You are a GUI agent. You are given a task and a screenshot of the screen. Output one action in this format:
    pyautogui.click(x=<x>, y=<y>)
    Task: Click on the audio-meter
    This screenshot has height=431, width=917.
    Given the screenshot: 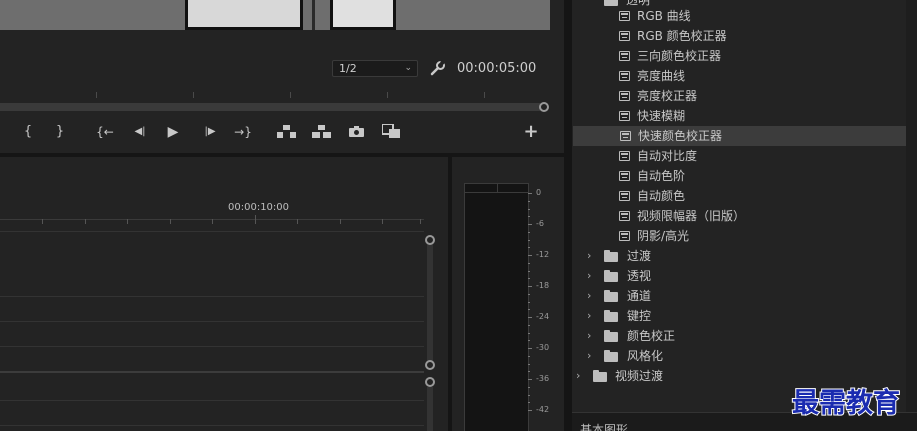 What is the action you would take?
    pyautogui.click(x=496, y=307)
    